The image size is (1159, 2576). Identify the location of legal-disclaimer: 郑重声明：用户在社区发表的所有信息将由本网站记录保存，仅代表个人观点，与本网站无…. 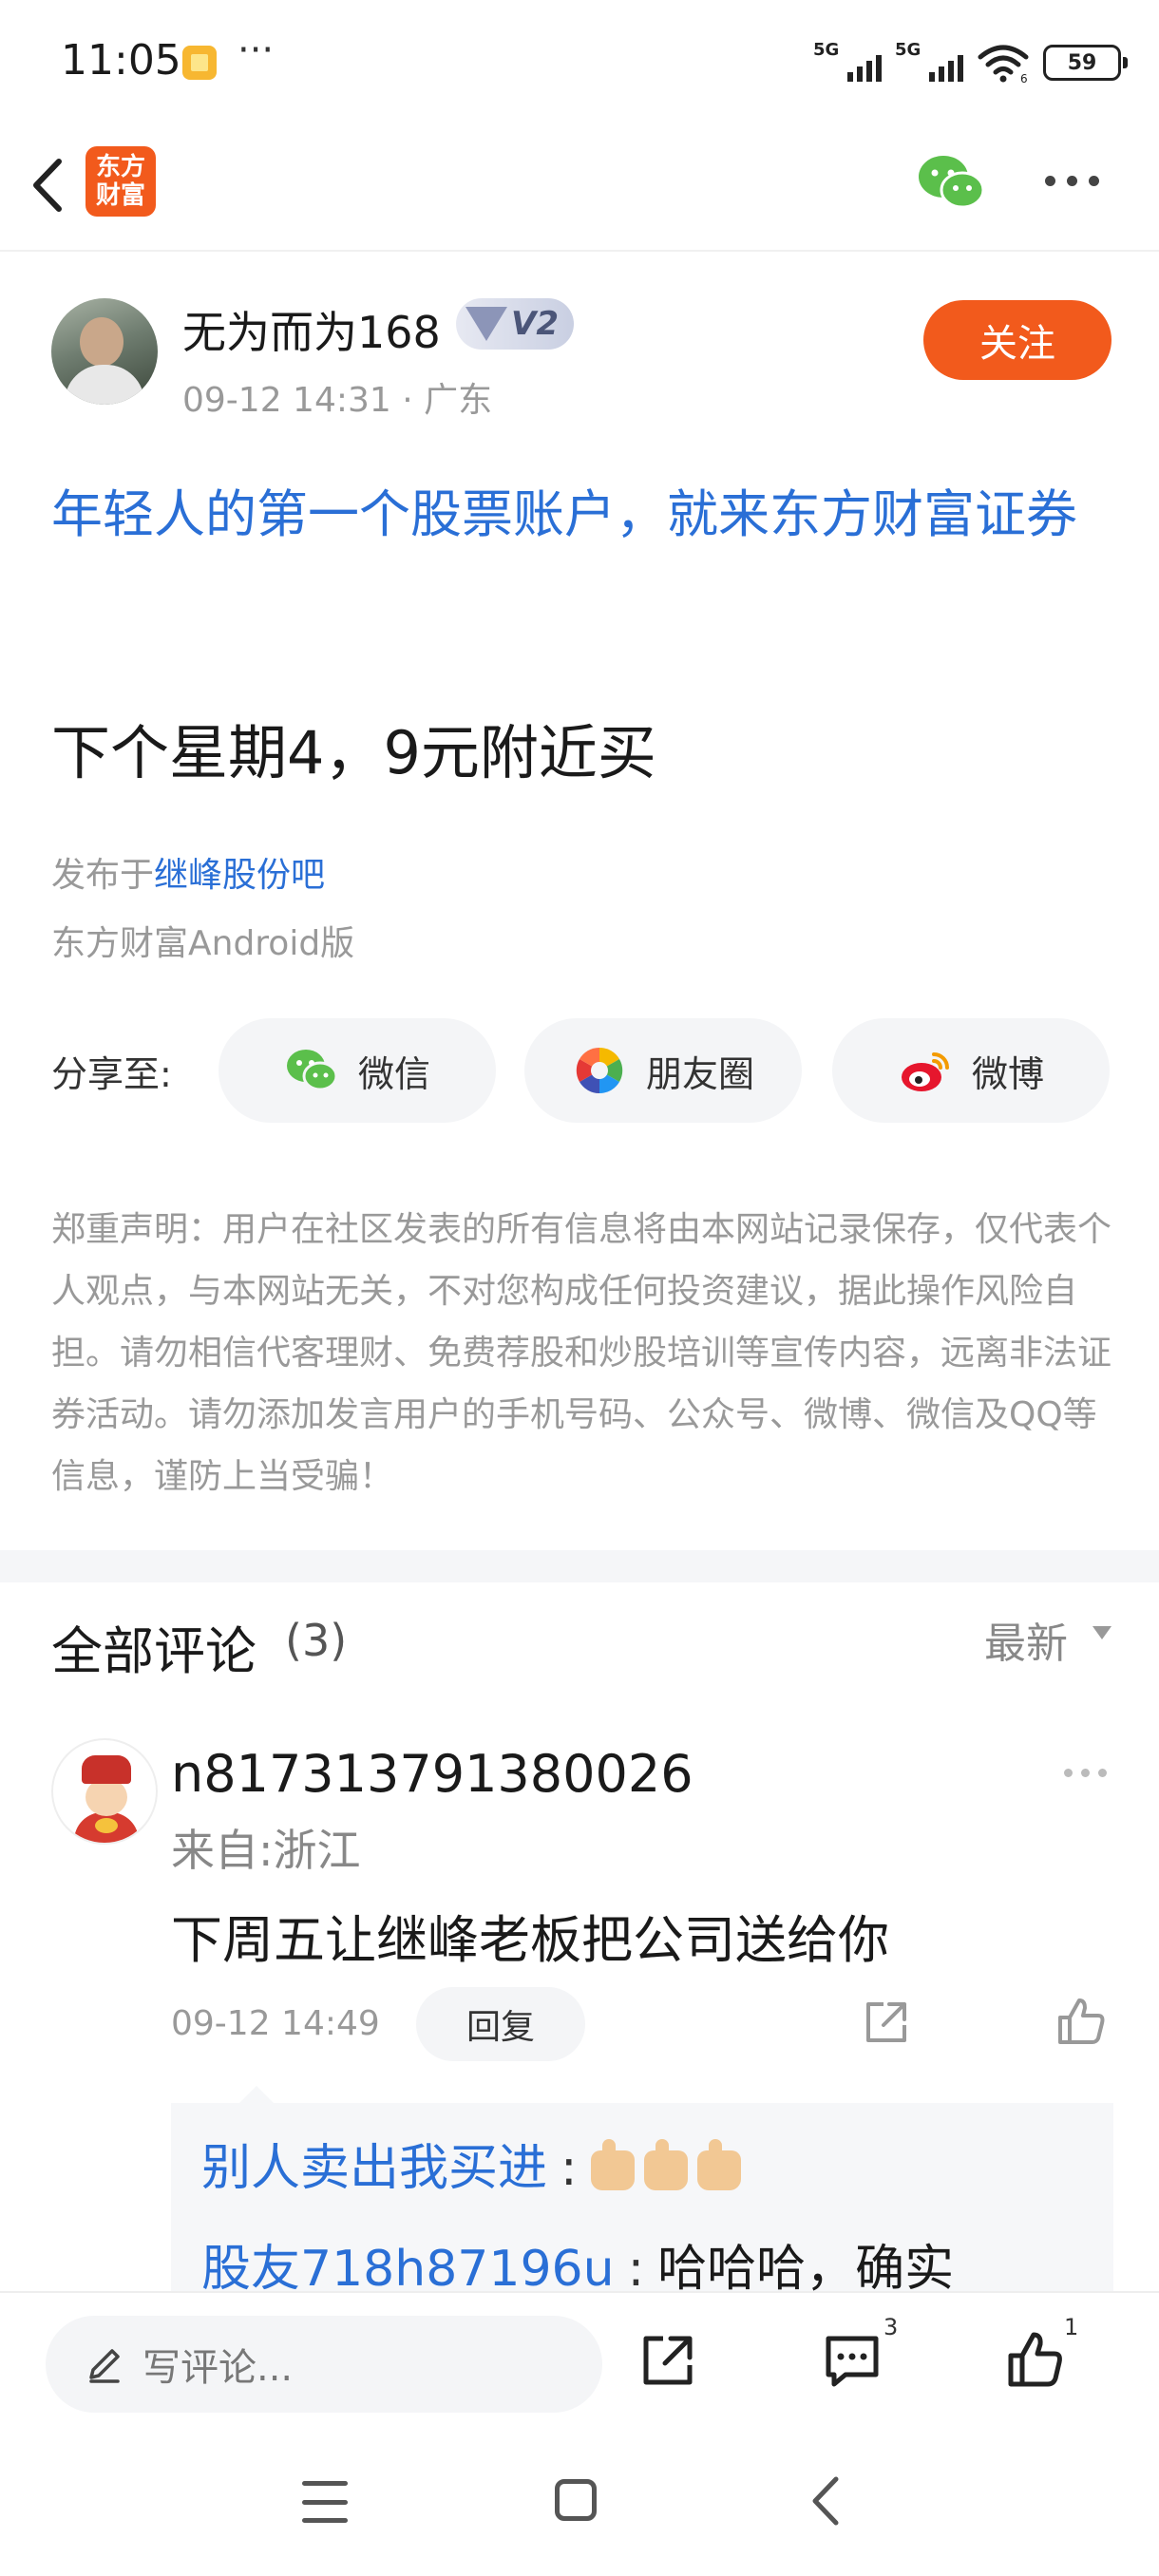
(581, 1353).